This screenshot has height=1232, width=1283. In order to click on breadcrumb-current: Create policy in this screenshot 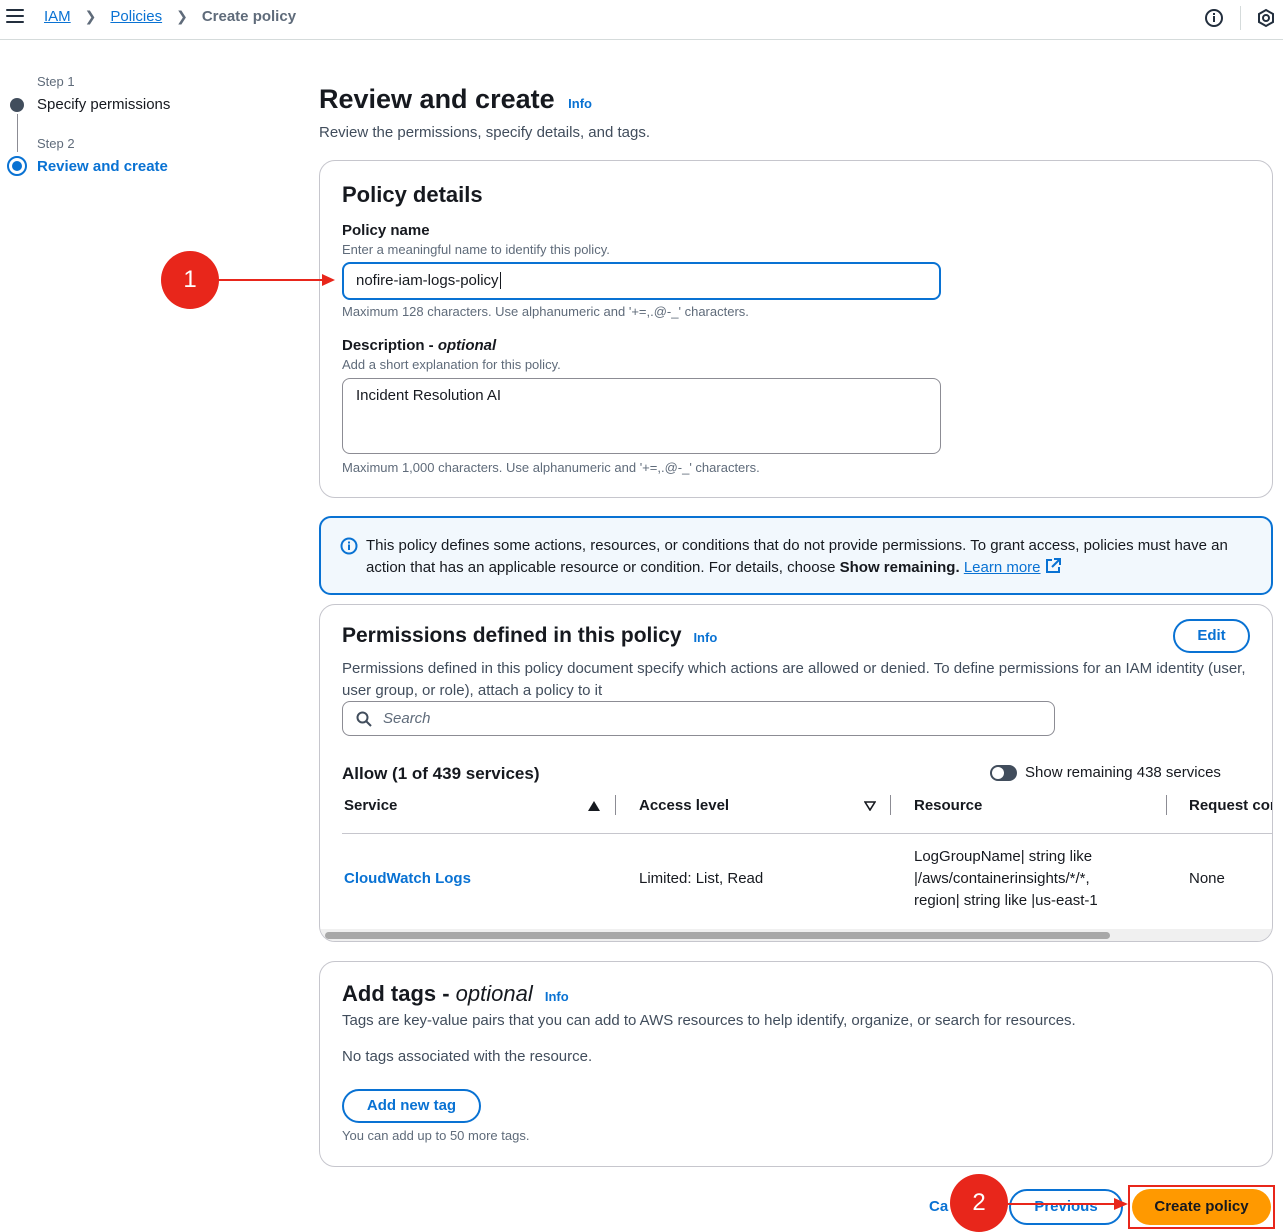, I will do `click(249, 16)`.